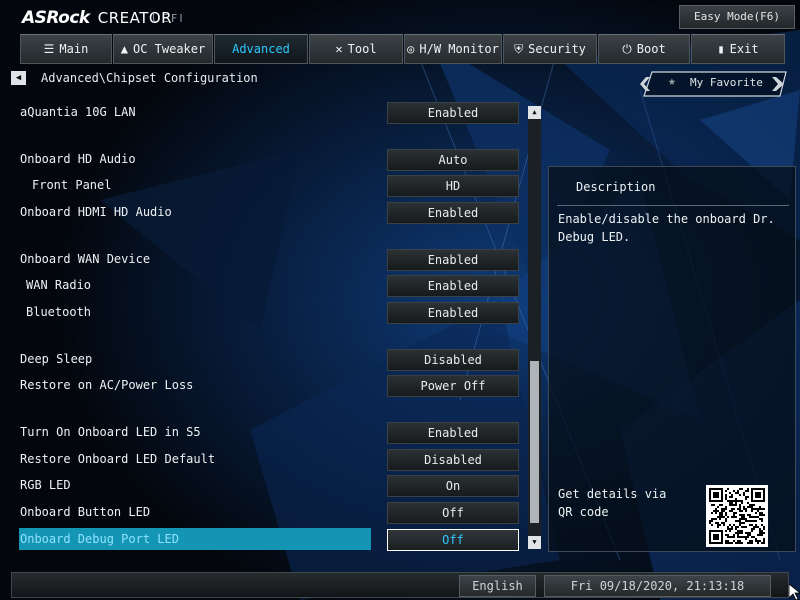 This screenshot has width=800, height=600. What do you see at coordinates (616, 187) in the screenshot?
I see `description-title: Description` at bounding box center [616, 187].